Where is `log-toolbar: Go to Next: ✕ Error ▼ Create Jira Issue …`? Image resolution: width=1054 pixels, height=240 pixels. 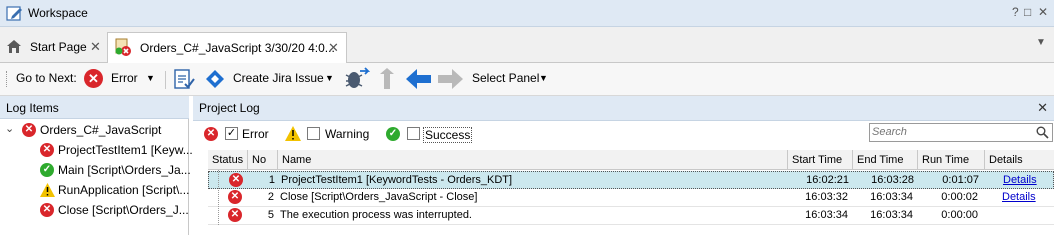 log-toolbar: Go to Next: ✕ Error ▼ Create Jira Issue … is located at coordinates (527, 79).